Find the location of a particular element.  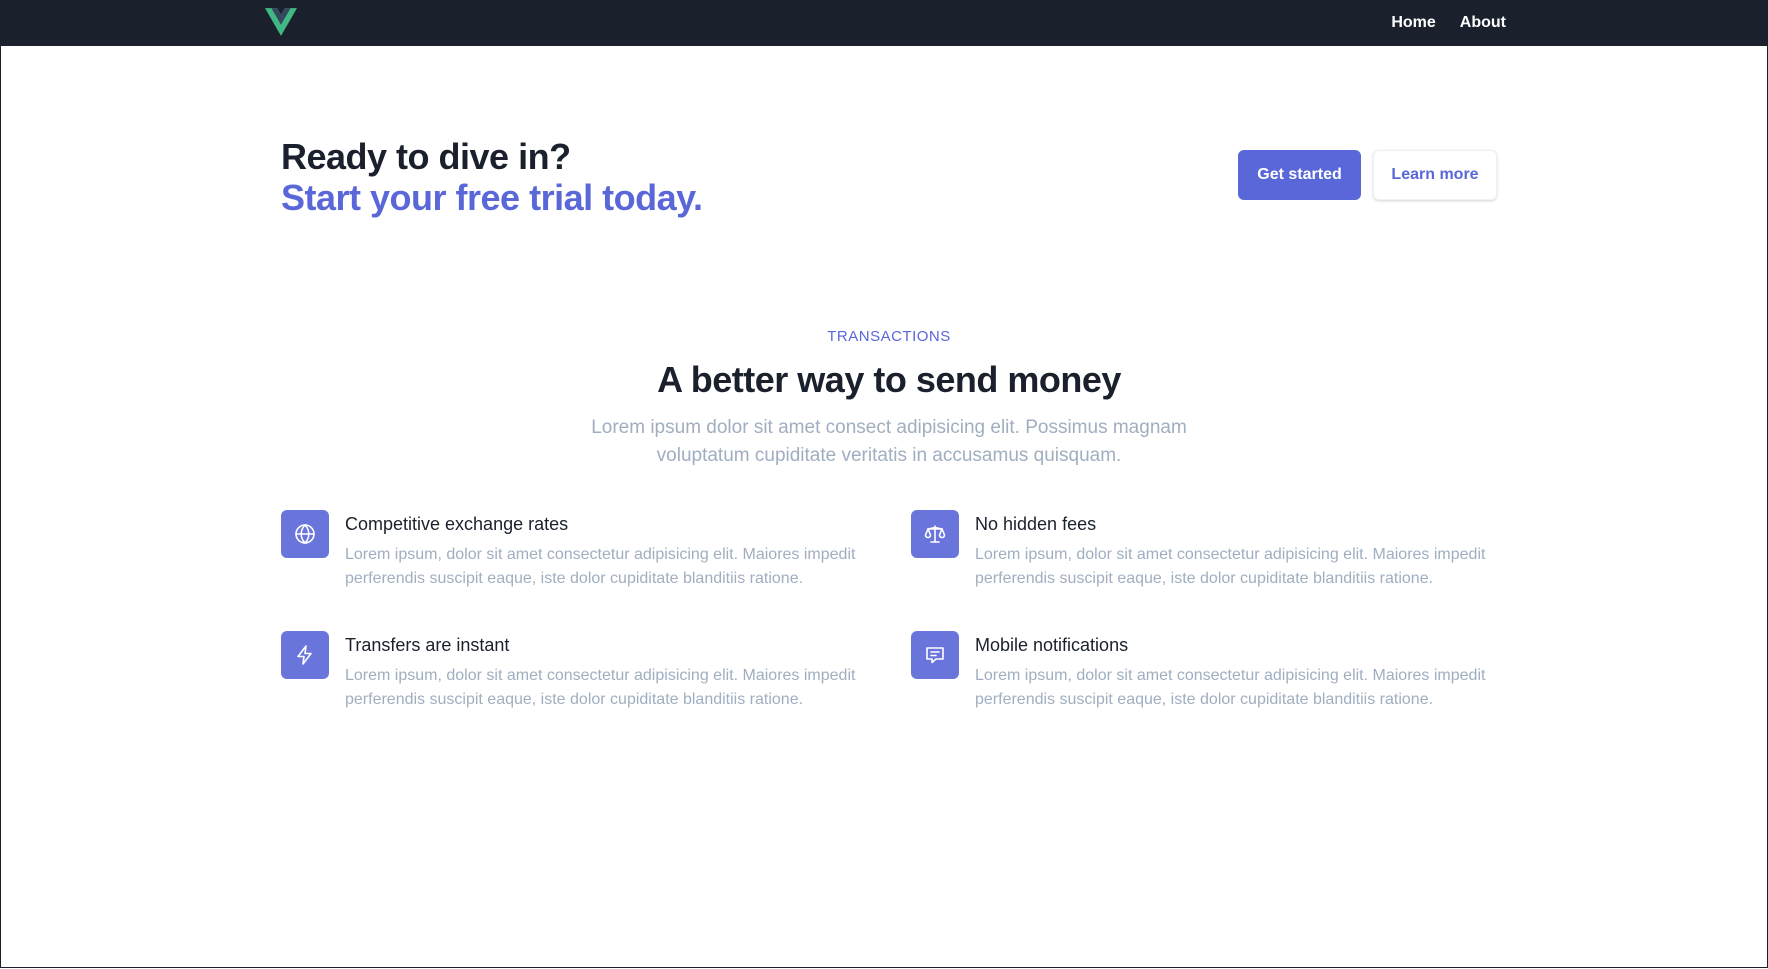

lightning-icon is located at coordinates (305, 655).